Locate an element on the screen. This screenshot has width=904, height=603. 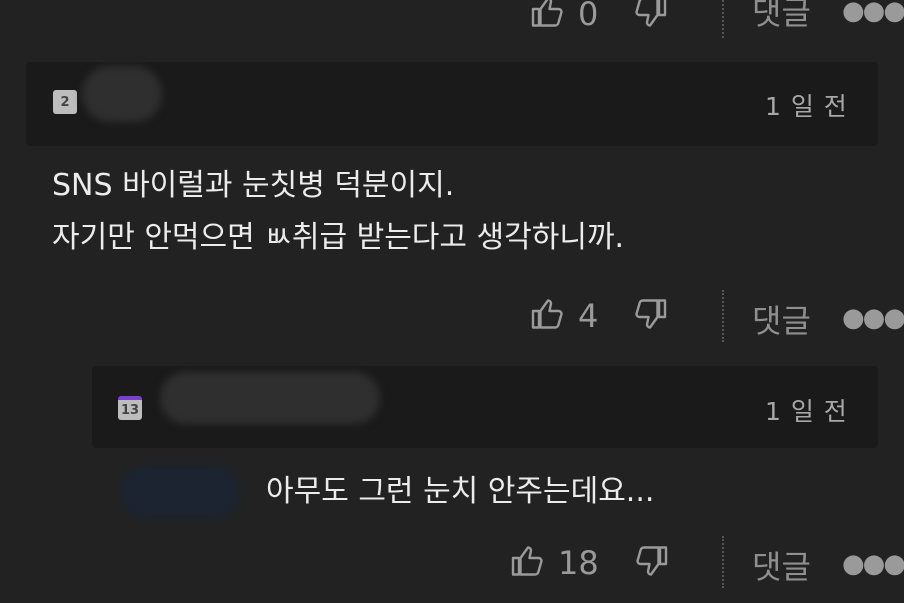
comment-line: 자기만 안먹으면 ㅄ취급 받는다고 생각하니까. is located at coordinates (338, 237).